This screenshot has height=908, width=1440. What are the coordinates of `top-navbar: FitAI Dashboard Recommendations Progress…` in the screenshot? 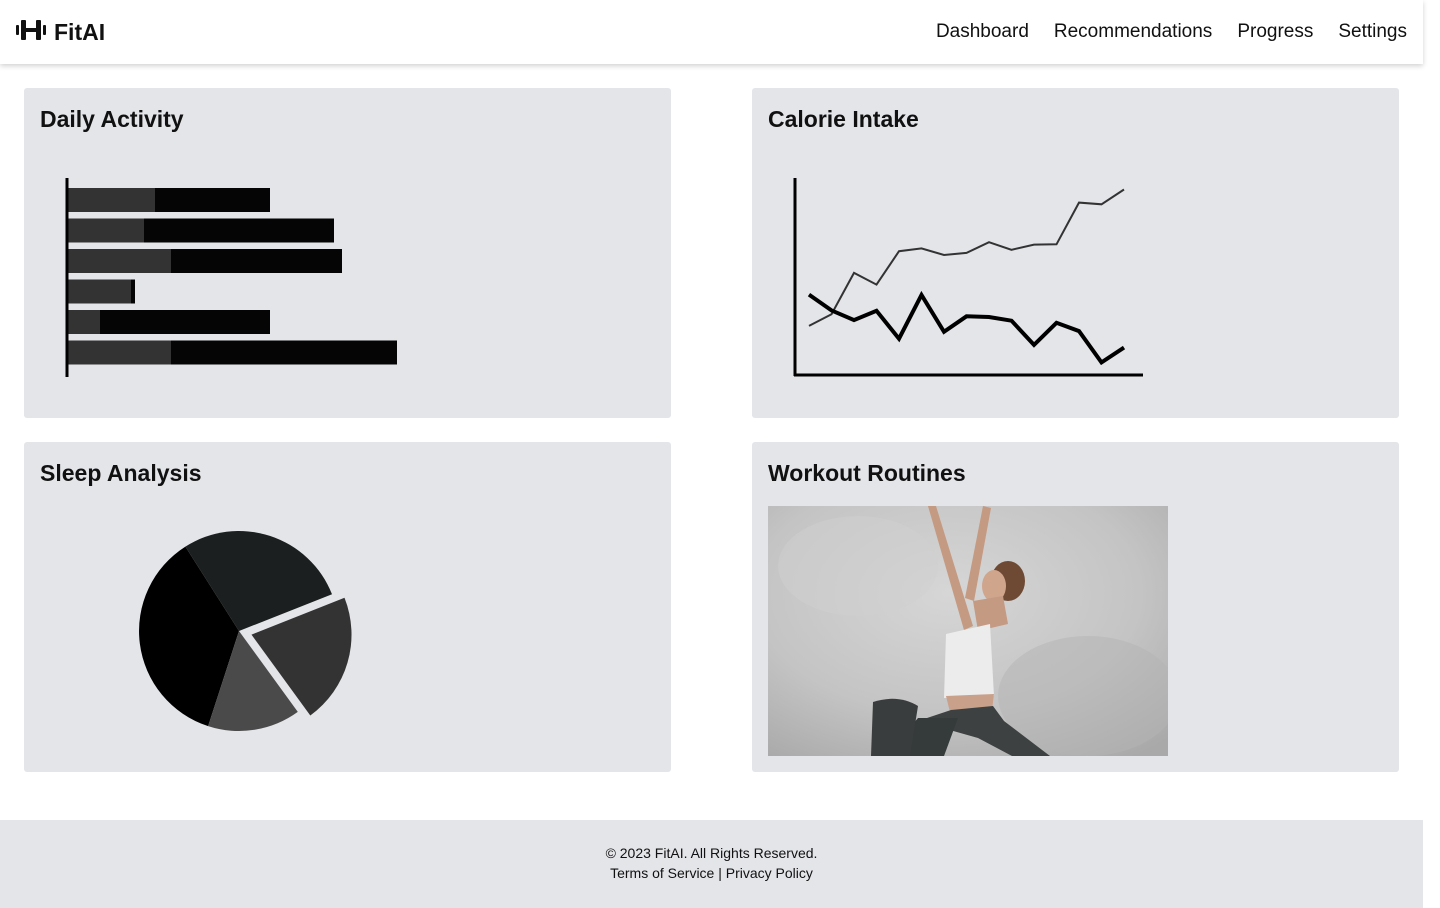 It's located at (711, 32).